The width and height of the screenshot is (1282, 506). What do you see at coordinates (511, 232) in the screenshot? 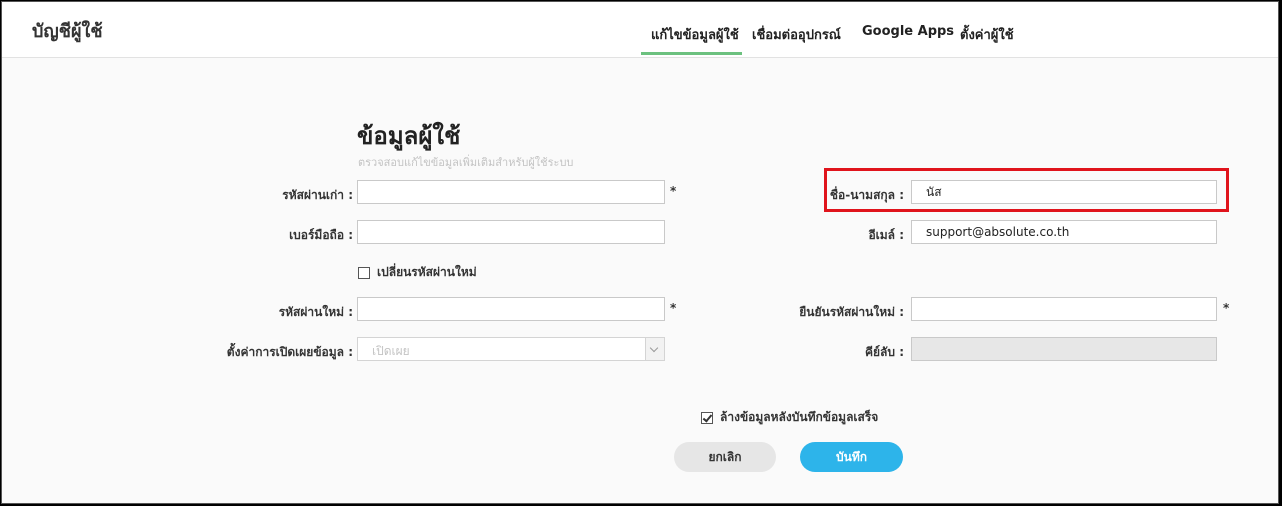
I see `mobile-input` at bounding box center [511, 232].